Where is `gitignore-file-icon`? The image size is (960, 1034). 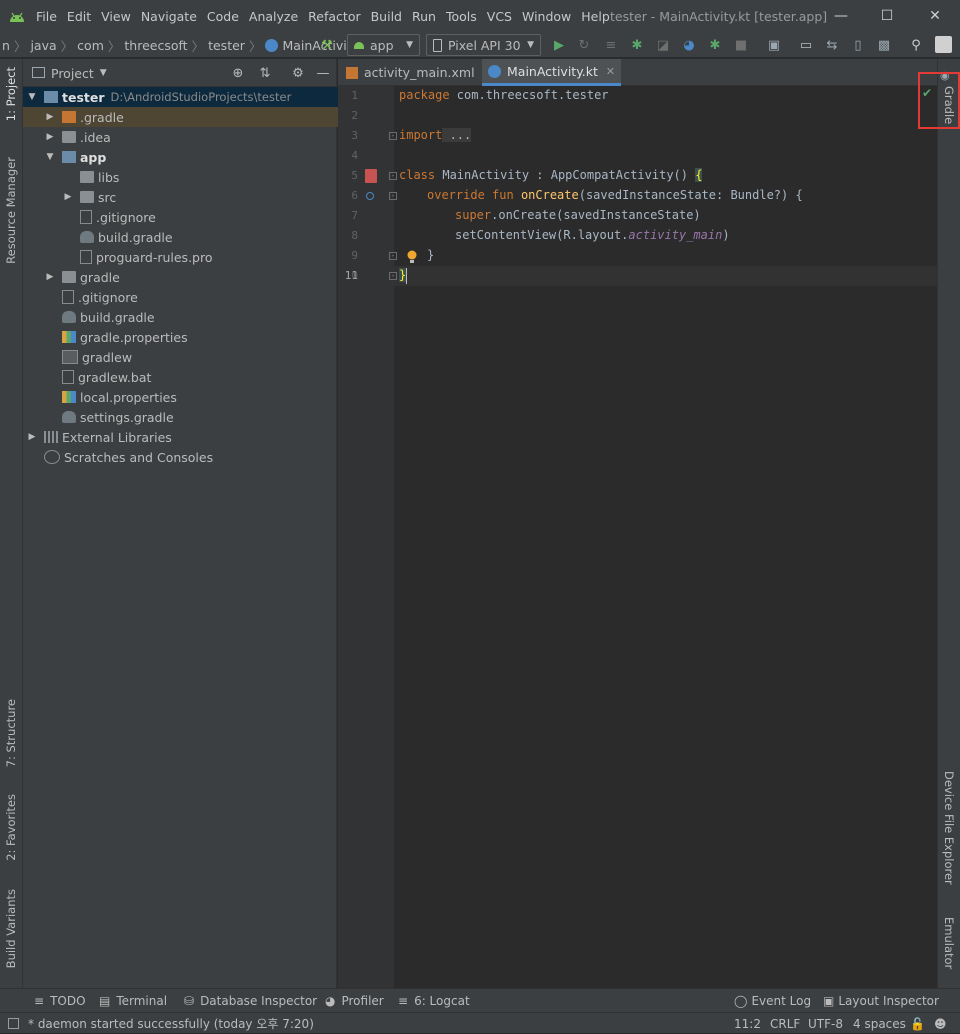 gitignore-file-icon is located at coordinates (86, 217).